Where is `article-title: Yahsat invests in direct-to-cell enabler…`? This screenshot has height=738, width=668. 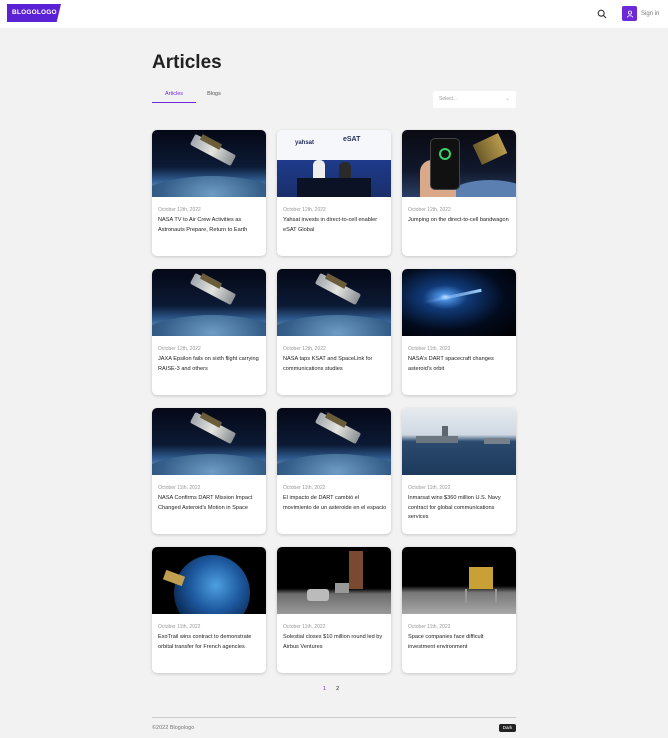
article-title: Yahsat invests in direct-to-cell enabler… is located at coordinates (335, 225).